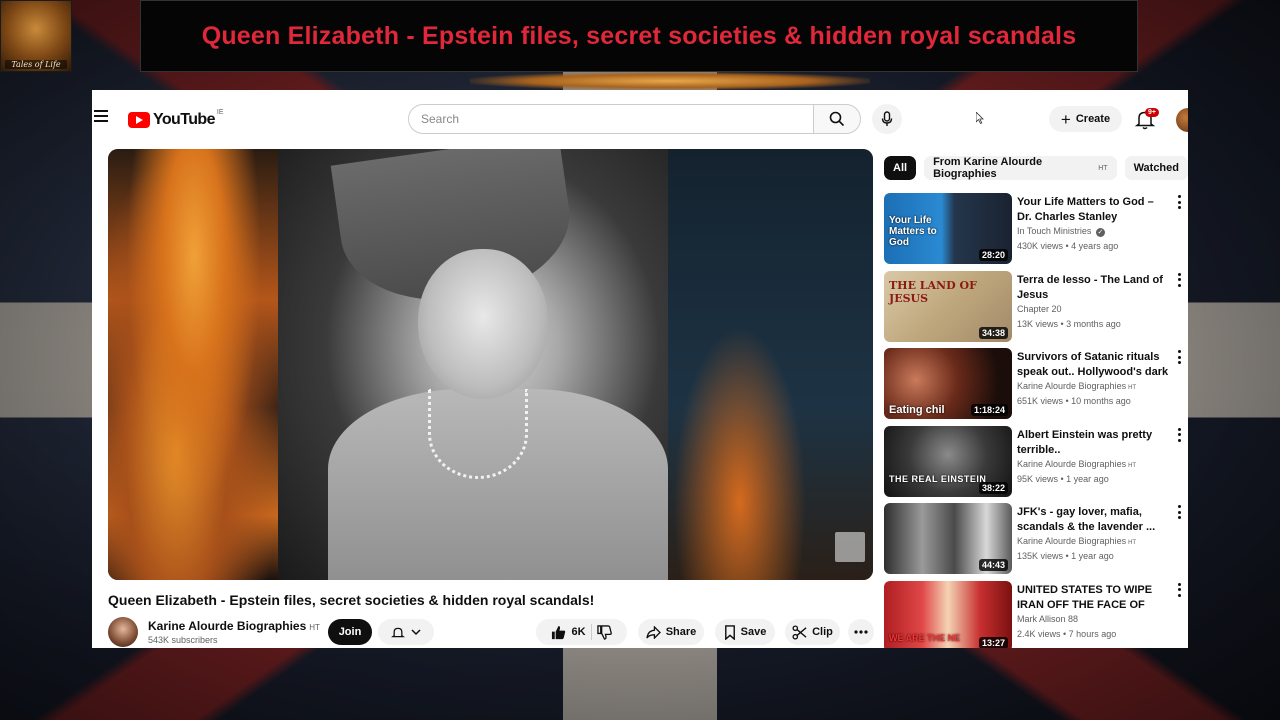 The image size is (1280, 720). I want to click on thumbnail-text: THE LAND OF JESUS, so click(933, 291).